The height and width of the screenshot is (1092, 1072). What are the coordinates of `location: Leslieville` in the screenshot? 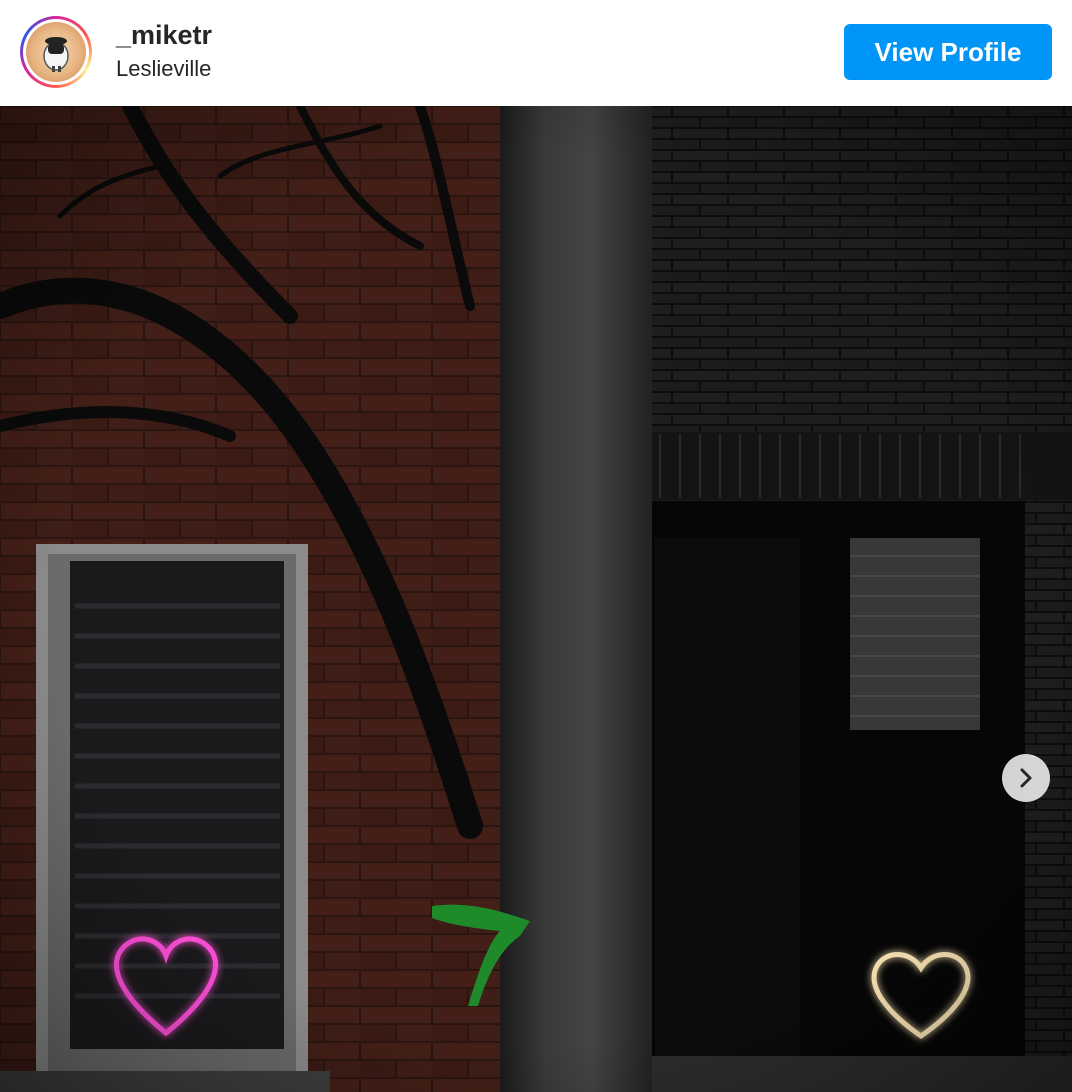 It's located at (163, 69).